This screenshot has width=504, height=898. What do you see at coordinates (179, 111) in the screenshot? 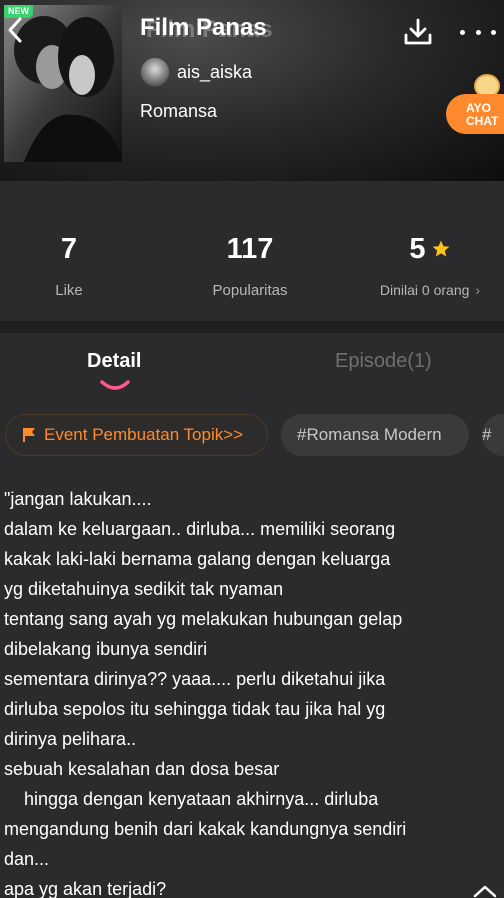
I see `genre-label: Romansa` at bounding box center [179, 111].